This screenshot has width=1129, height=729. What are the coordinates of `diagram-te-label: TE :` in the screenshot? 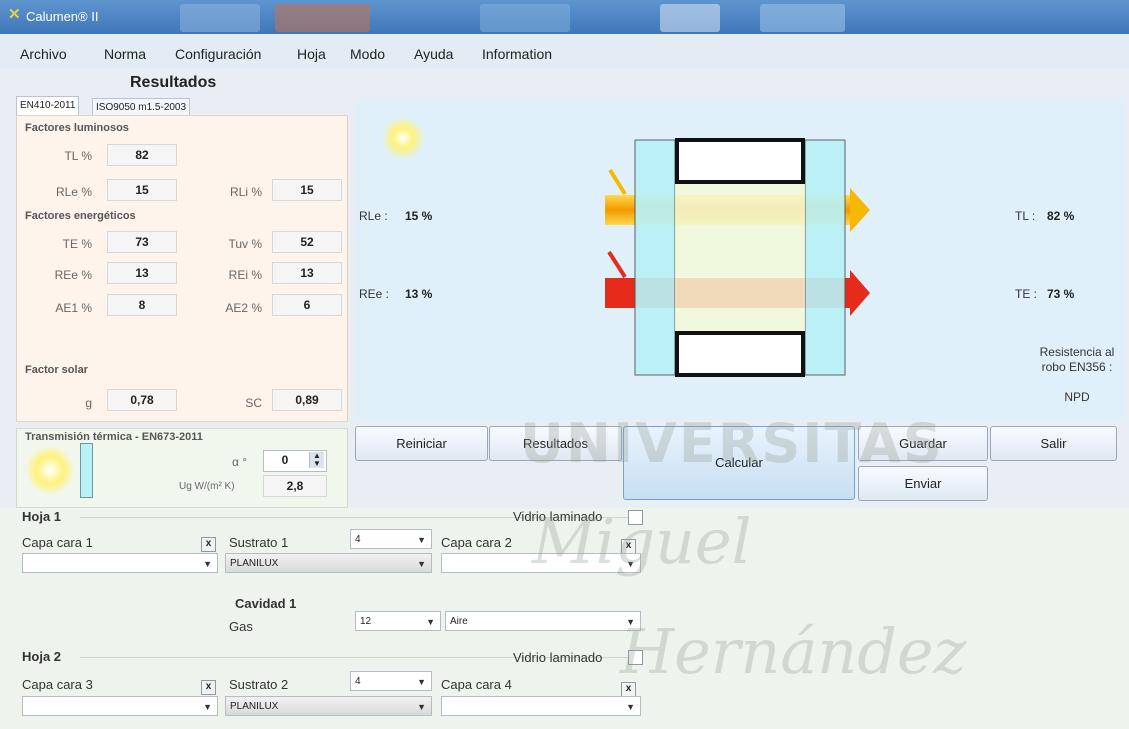 It's located at (1026, 294).